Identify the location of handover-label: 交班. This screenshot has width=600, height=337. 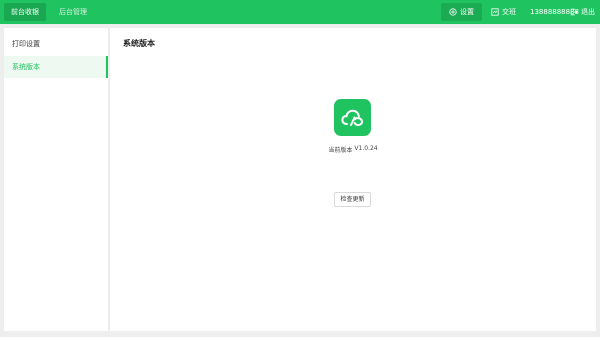
(509, 12).